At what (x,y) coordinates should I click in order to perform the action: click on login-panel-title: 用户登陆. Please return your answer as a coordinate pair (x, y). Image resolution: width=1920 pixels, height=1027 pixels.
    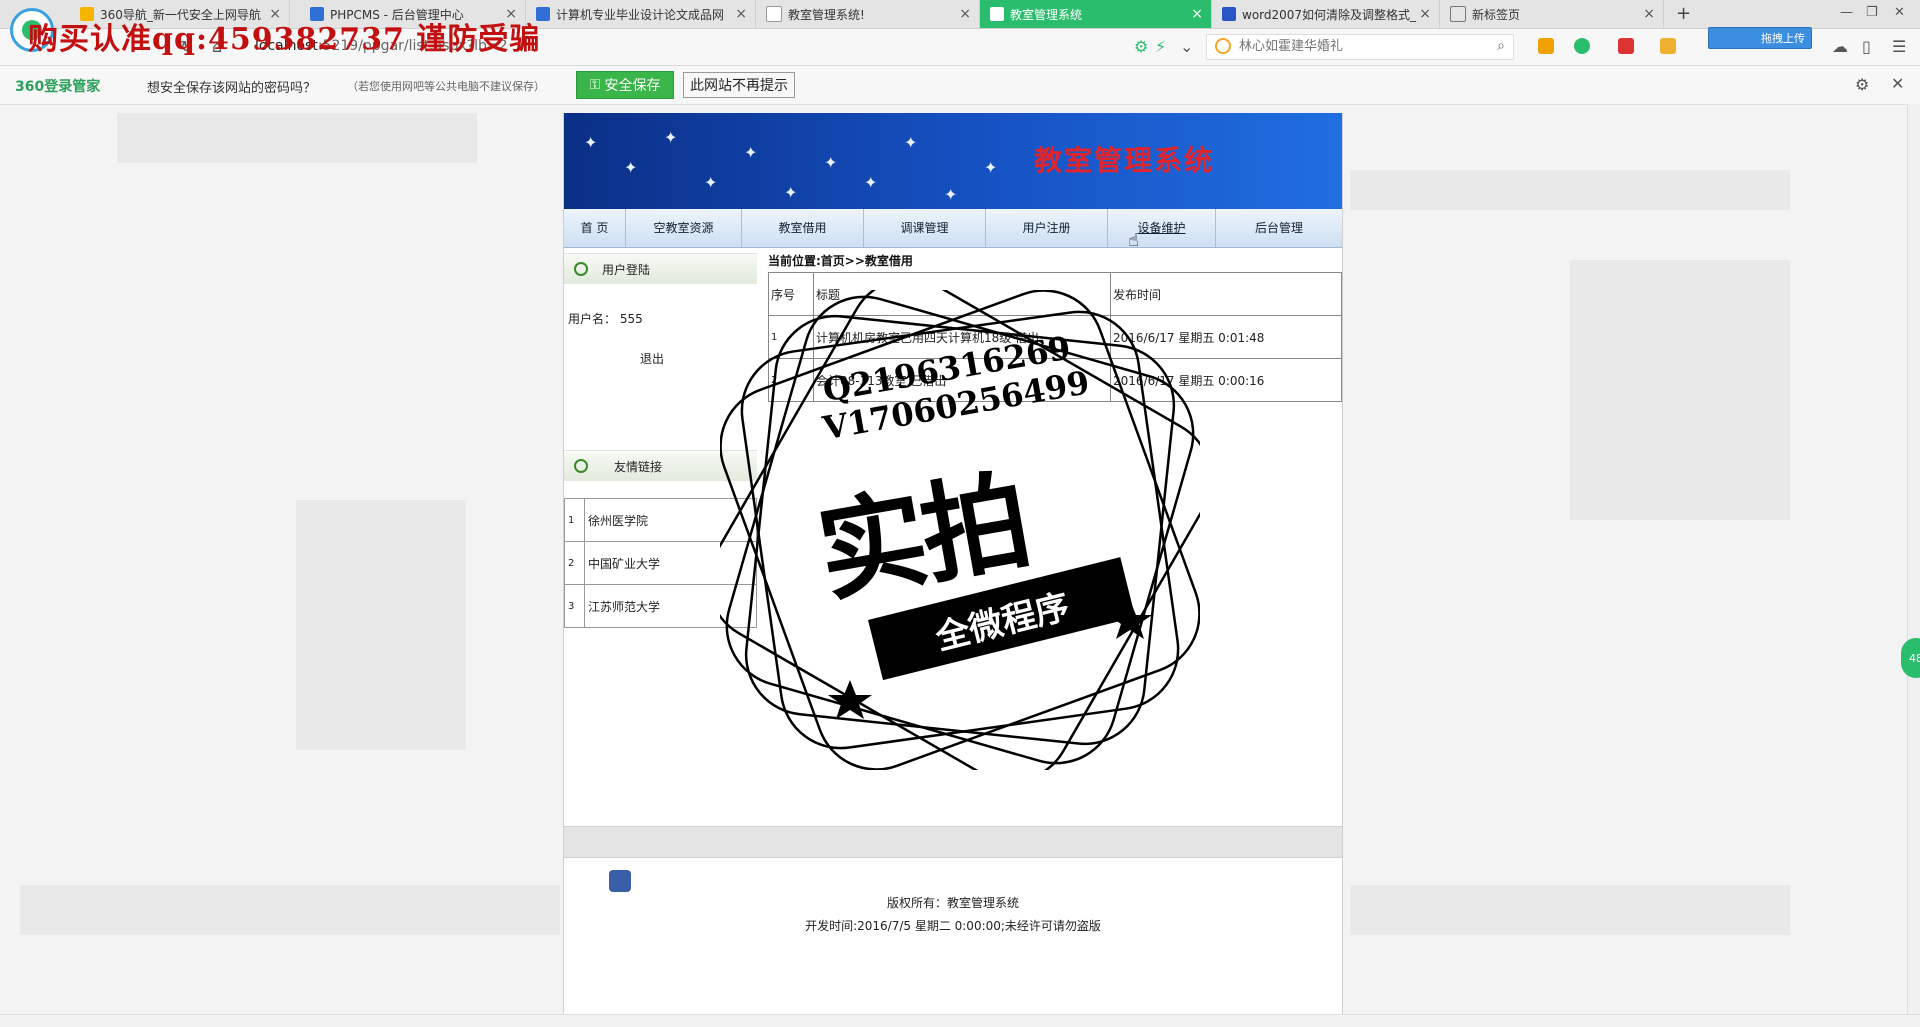
    Looking at the image, I should click on (626, 269).